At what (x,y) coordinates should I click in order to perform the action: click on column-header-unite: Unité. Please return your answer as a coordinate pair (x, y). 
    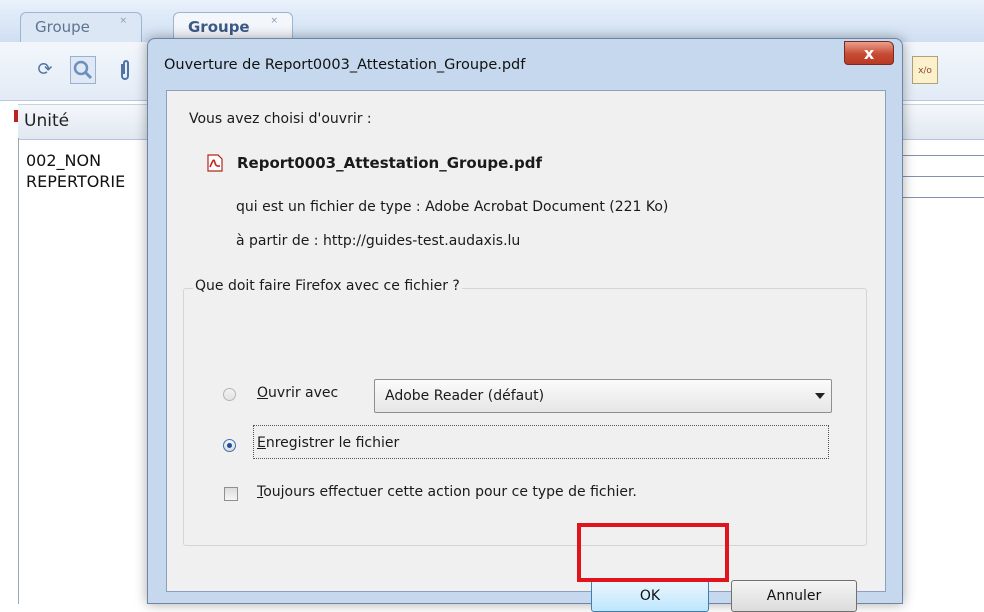
    Looking at the image, I should click on (46, 121).